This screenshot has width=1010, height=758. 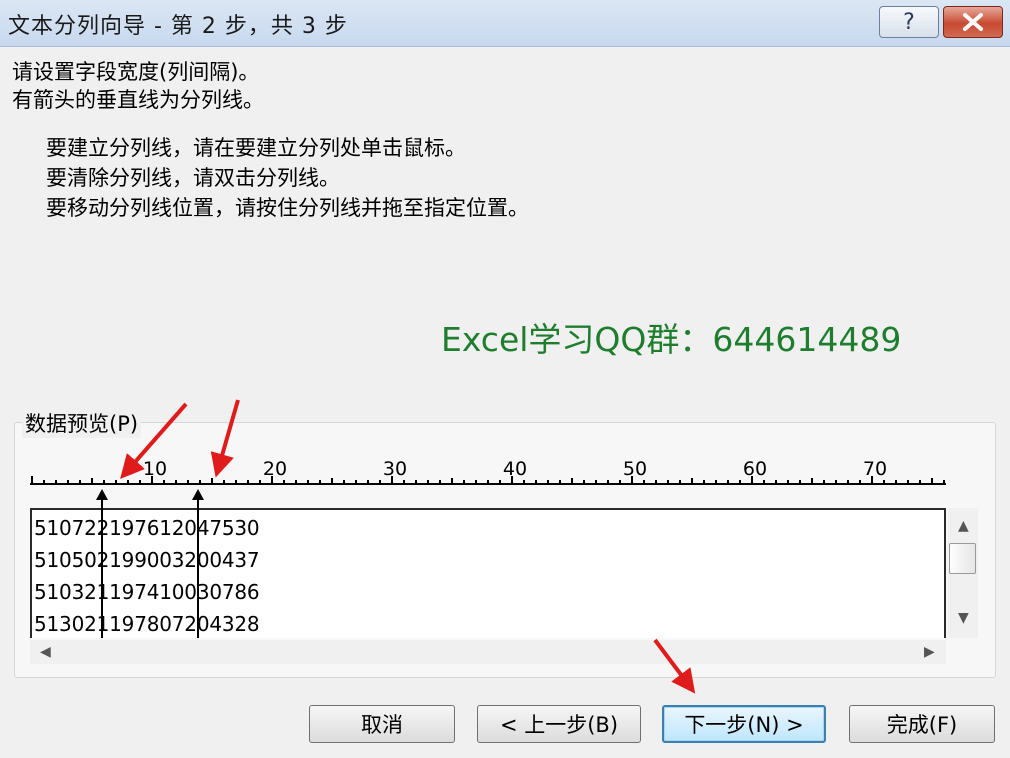 What do you see at coordinates (929, 652) in the screenshot?
I see `scroll-right-arrow-icon: ▶` at bounding box center [929, 652].